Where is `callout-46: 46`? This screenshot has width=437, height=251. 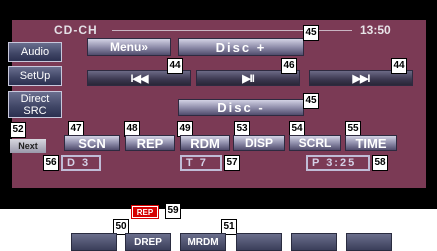
callout-46: 46 is located at coordinates (289, 66).